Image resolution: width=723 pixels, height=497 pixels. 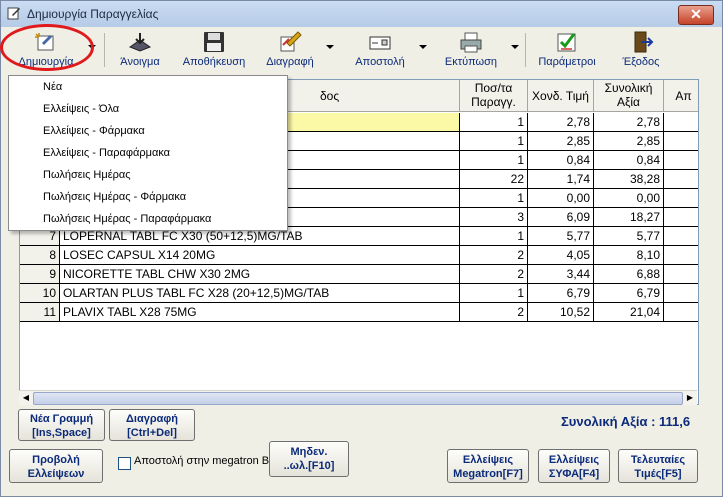 I want to click on parameters-button: Παράμετροι, so click(x=567, y=50).